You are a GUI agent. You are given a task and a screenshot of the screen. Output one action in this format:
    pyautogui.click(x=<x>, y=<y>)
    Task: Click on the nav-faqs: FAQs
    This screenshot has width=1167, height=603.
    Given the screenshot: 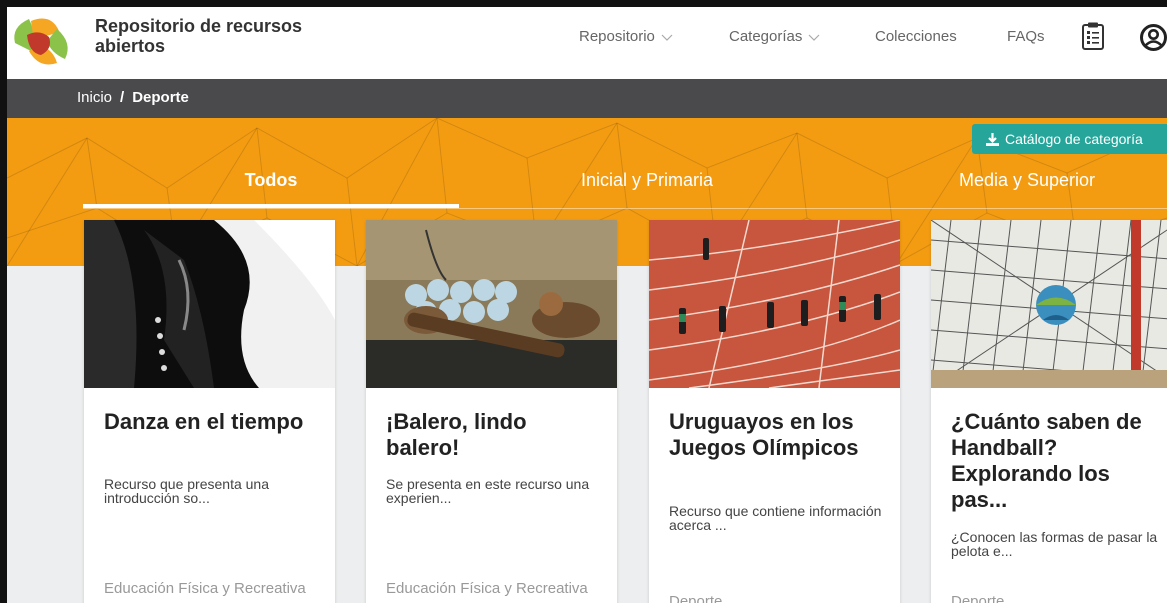 What is the action you would take?
    pyautogui.click(x=1026, y=36)
    